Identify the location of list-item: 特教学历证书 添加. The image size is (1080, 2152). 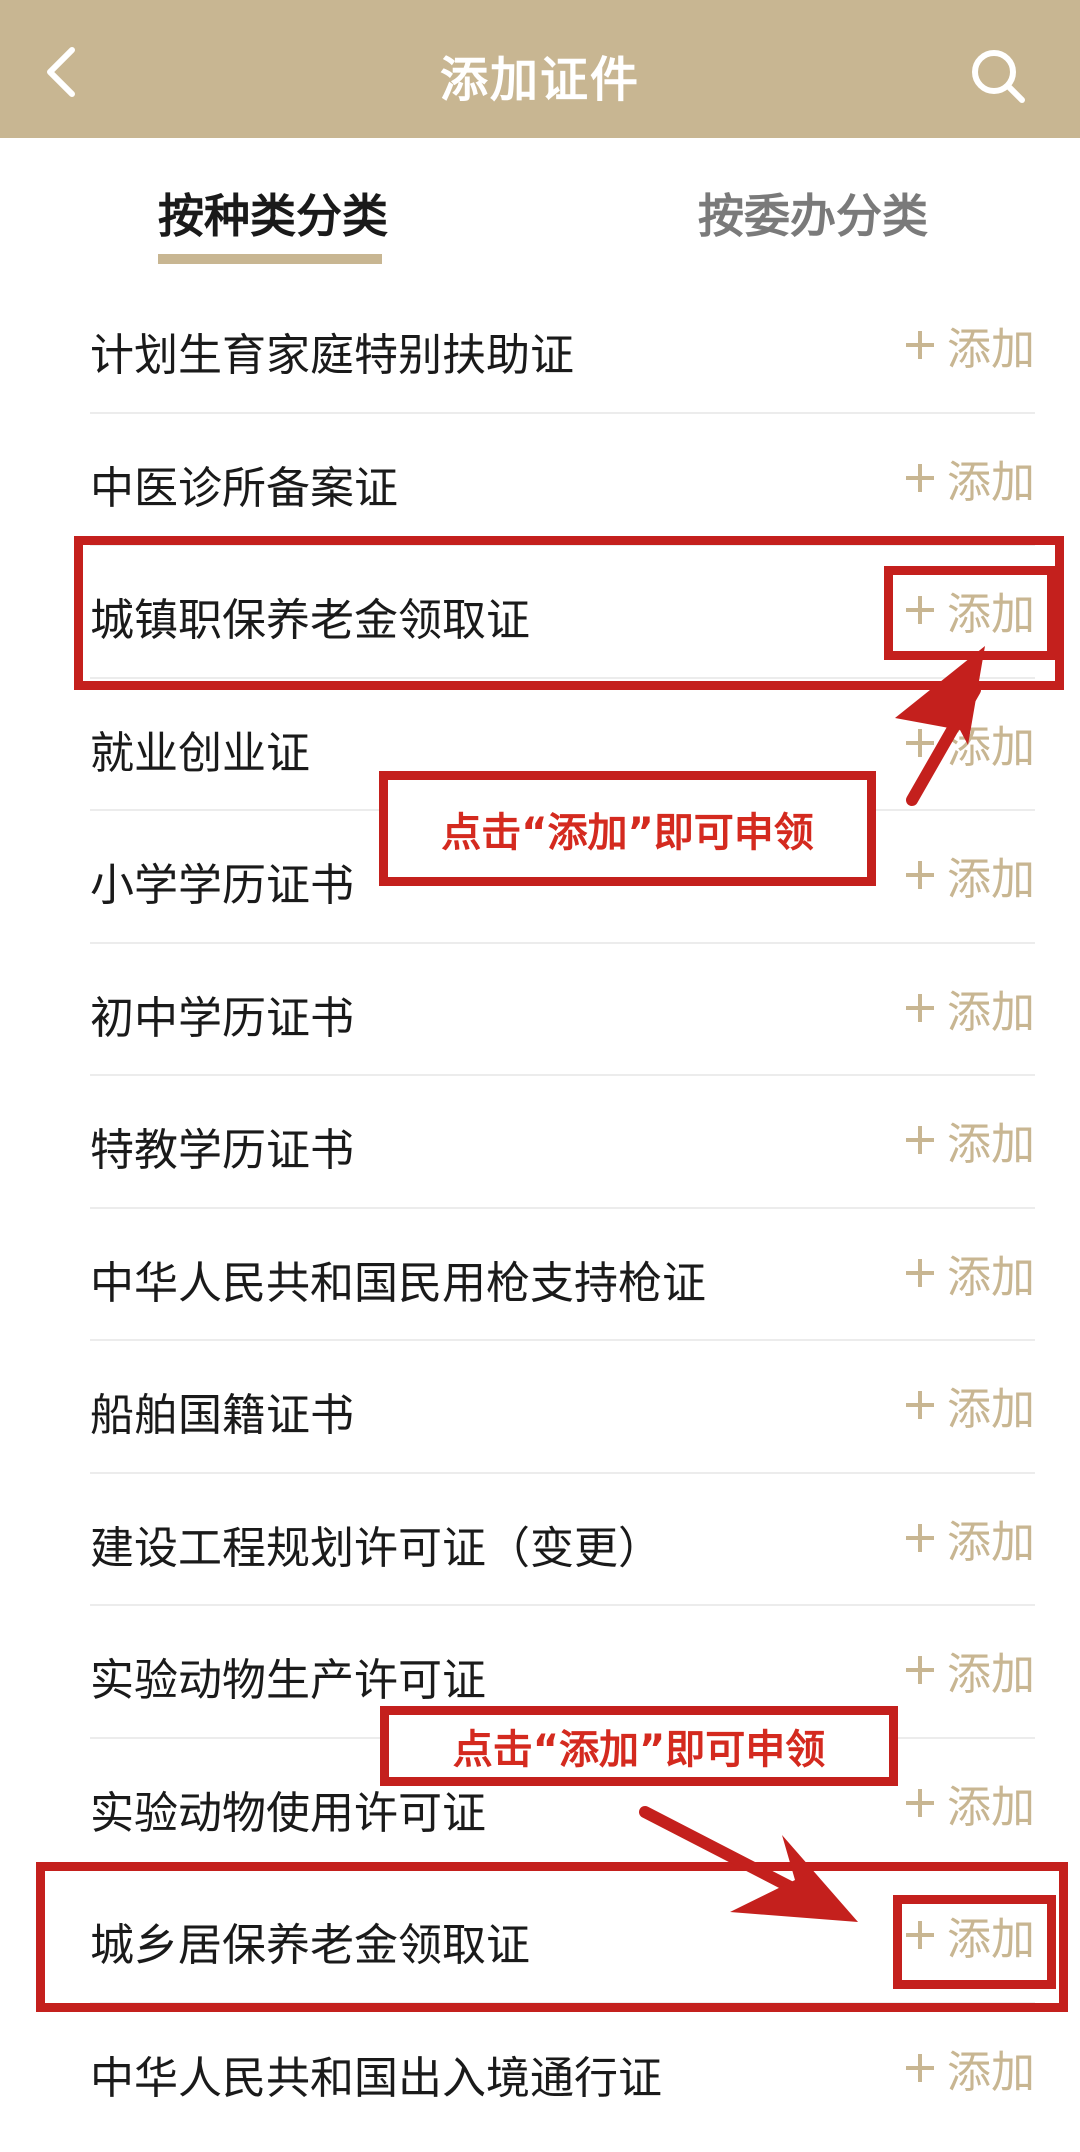
(540, 1142).